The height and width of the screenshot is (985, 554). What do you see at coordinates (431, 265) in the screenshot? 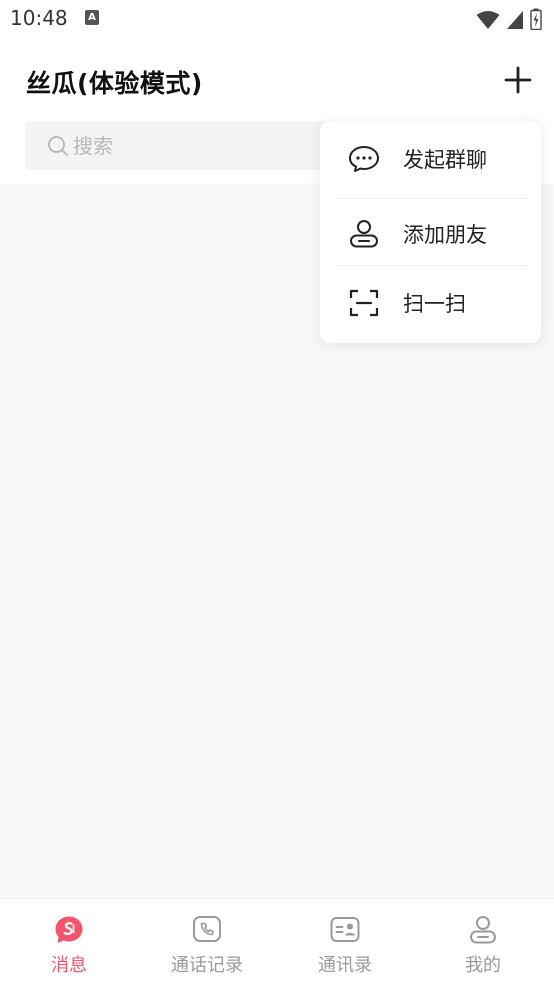
I see `divider` at bounding box center [431, 265].